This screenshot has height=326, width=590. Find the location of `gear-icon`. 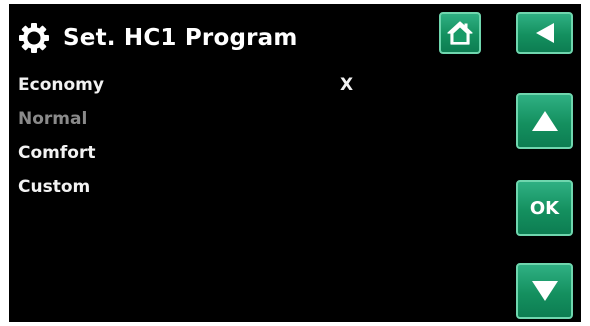

gear-icon is located at coordinates (34, 38).